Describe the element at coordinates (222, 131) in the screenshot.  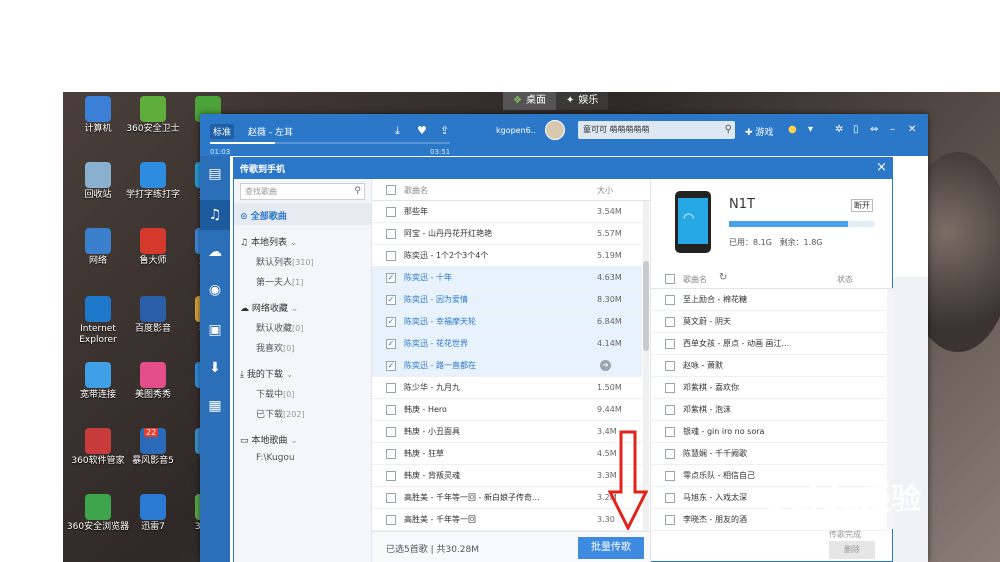
I see `mode-button: 标准` at that location.